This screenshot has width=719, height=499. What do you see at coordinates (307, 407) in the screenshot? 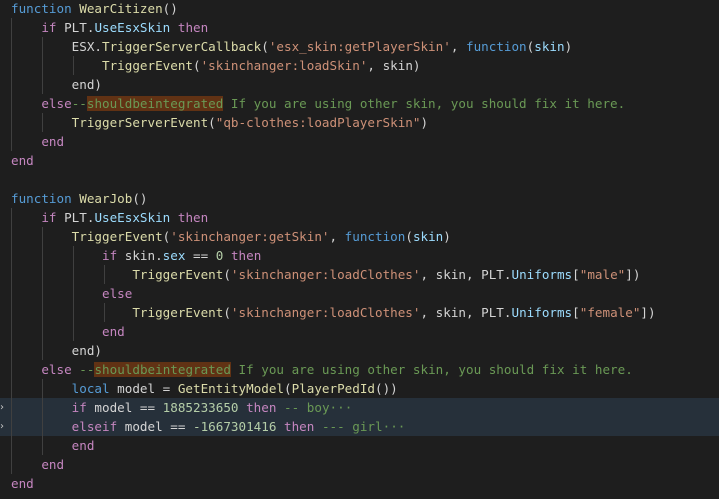
I see `code-token: -- boy` at bounding box center [307, 407].